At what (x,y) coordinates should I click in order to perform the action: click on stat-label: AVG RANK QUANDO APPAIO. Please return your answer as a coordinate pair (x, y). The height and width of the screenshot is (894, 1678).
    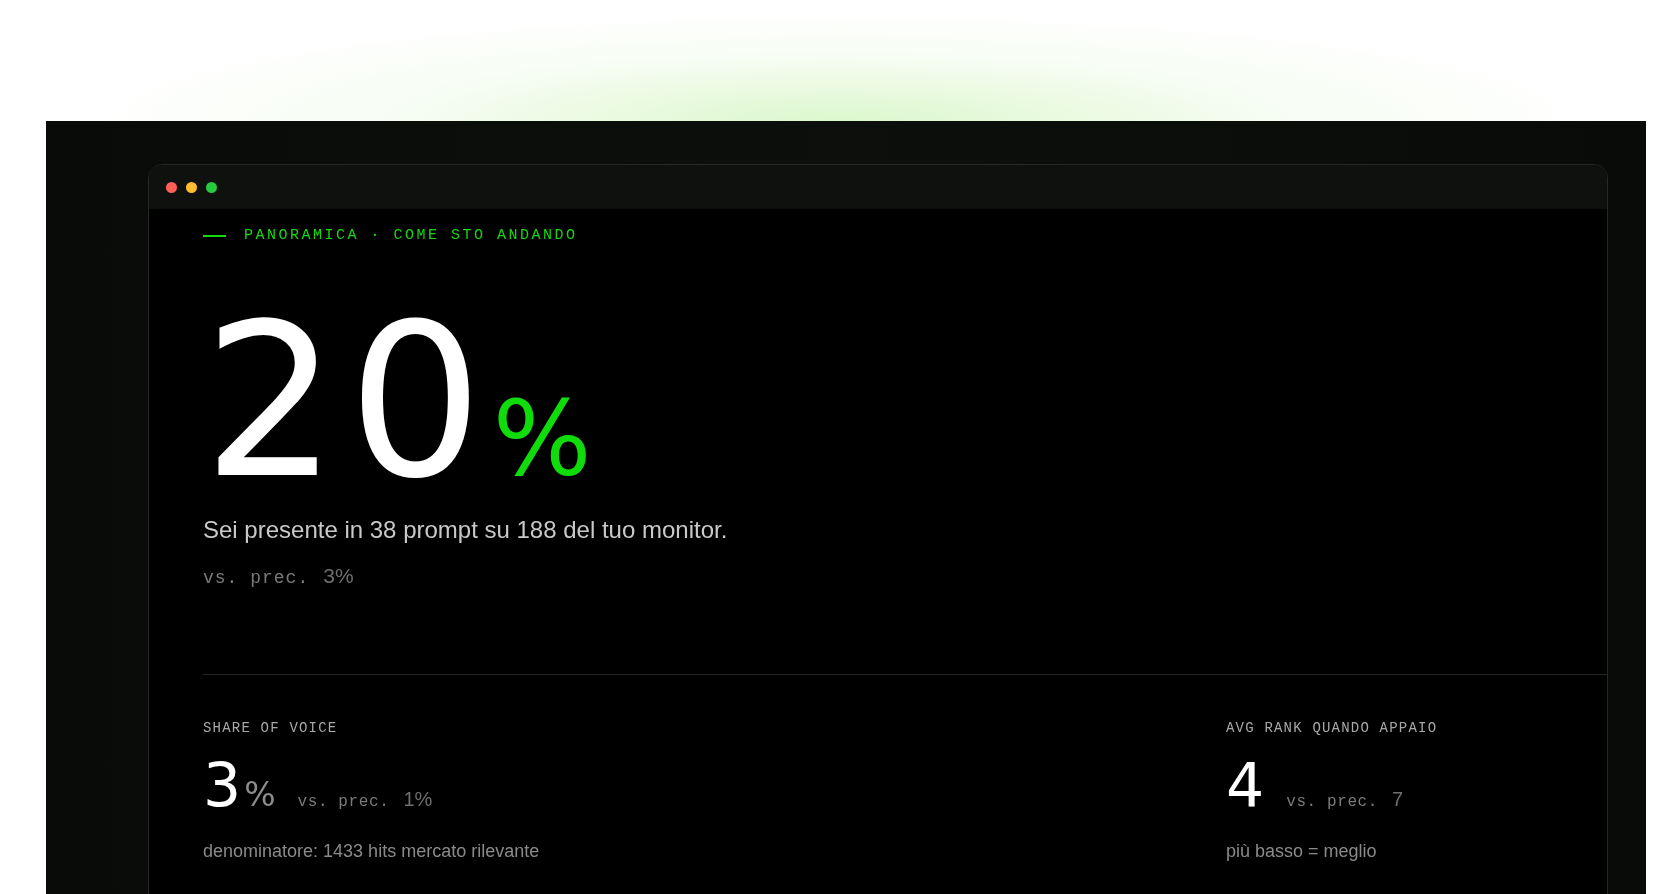
    Looking at the image, I should click on (1332, 728).